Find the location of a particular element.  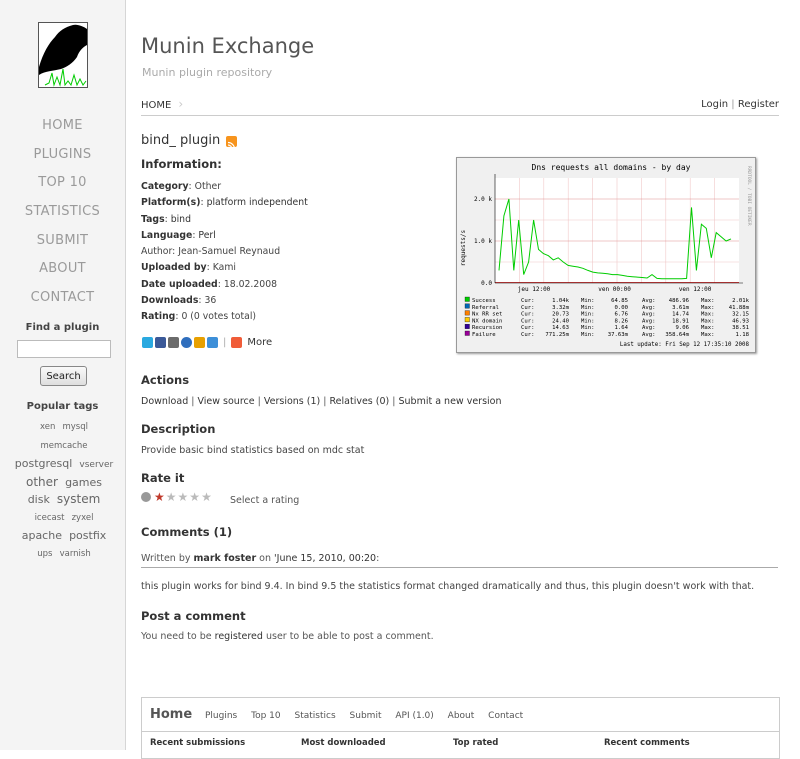

footer-nav-contact: Contact is located at coordinates (505, 716).